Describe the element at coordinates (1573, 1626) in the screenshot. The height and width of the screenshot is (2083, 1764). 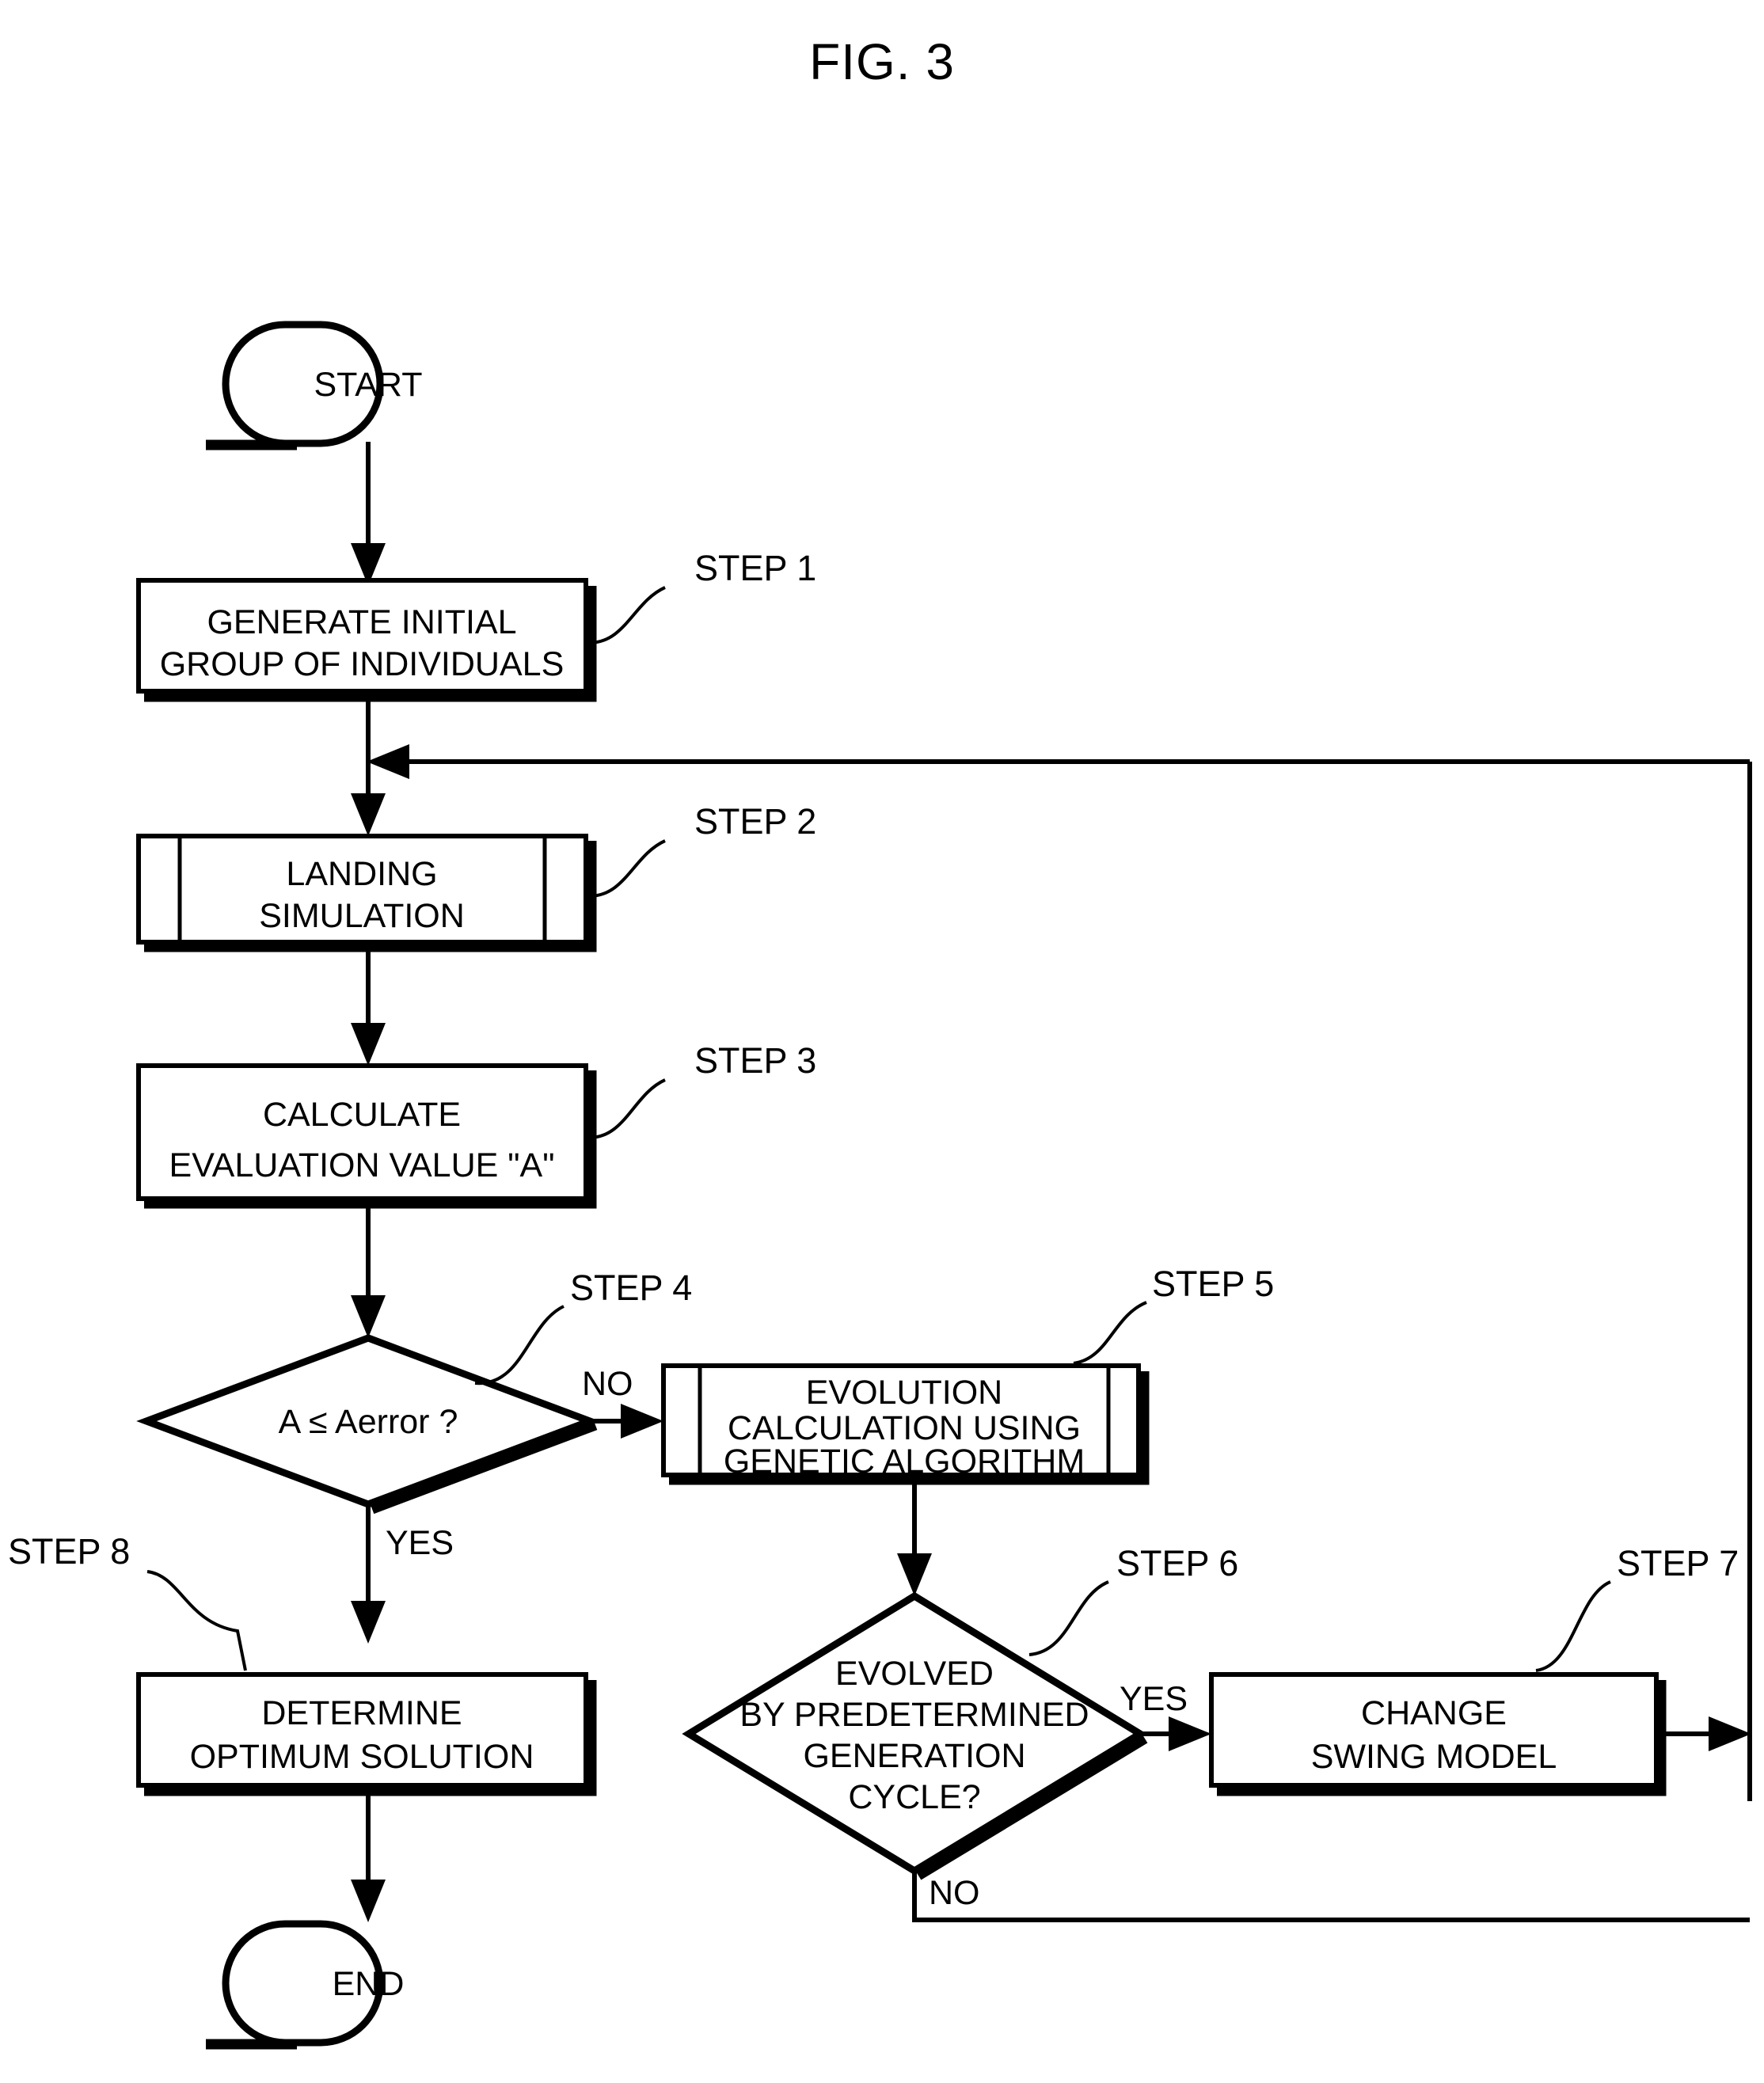
I see `leader-step7` at that location.